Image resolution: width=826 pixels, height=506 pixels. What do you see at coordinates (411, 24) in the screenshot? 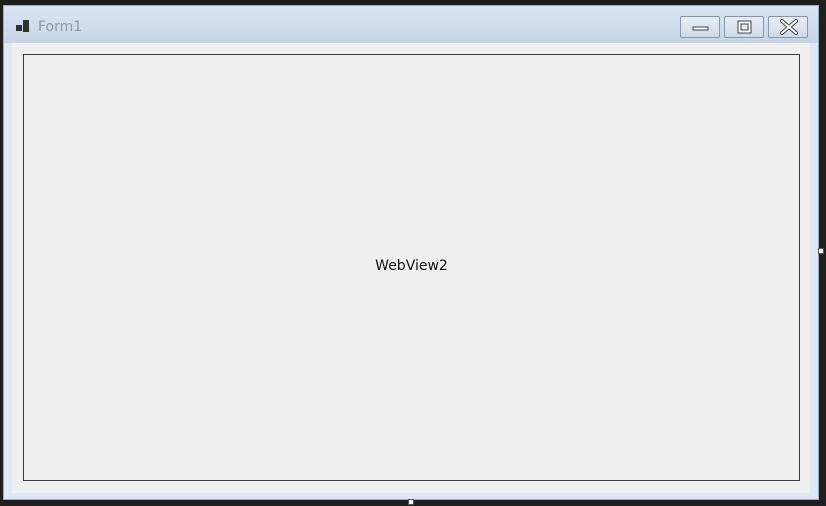
I see `title-bar: Form1` at bounding box center [411, 24].